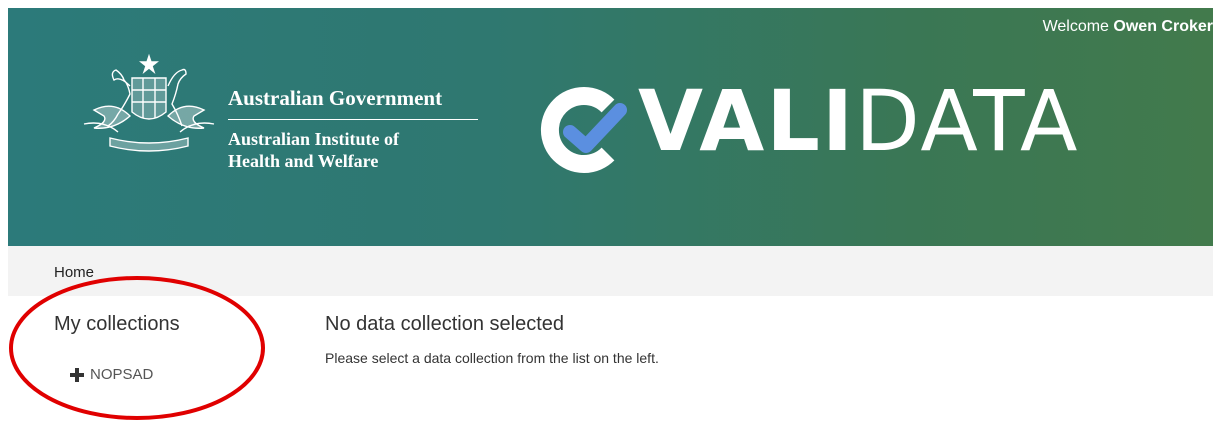 This screenshot has height=421, width=1213. I want to click on logo-light-text: DATA, so click(967, 121).